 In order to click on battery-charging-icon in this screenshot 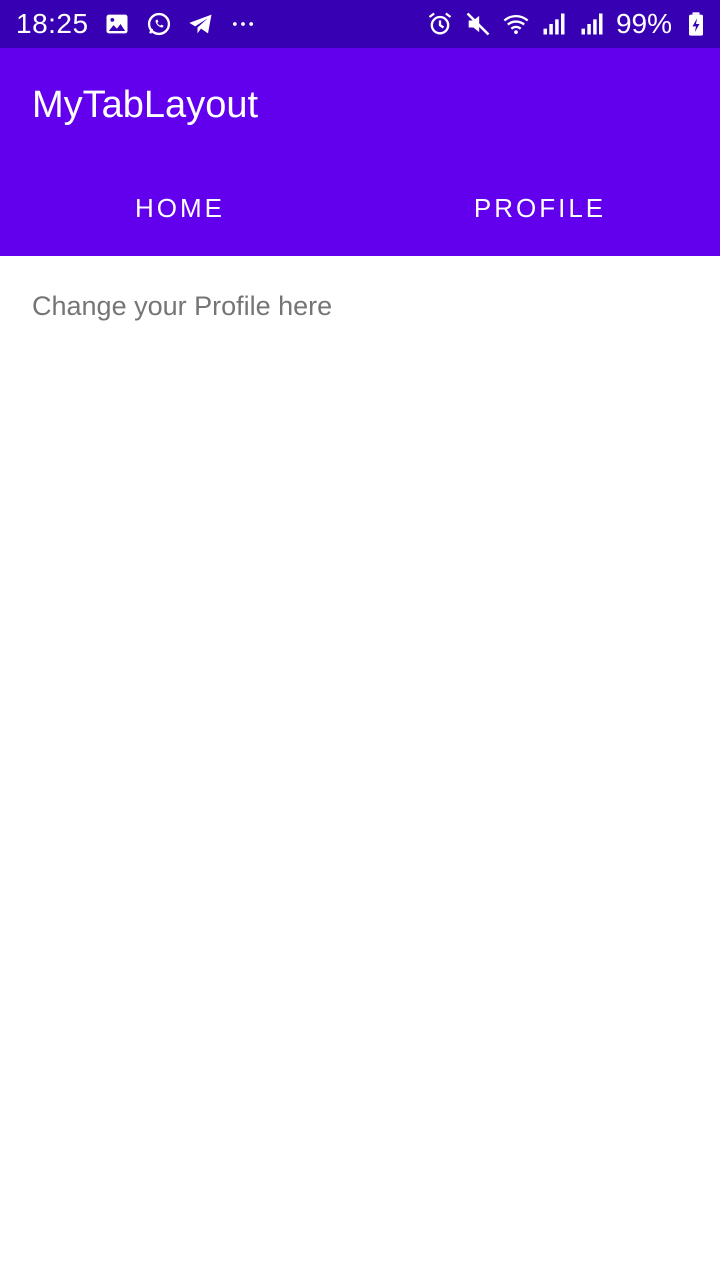, I will do `click(696, 24)`.